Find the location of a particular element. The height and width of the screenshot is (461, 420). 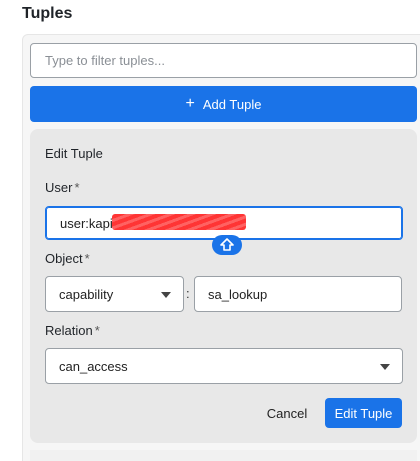

expand-arrow-icon is located at coordinates (227, 244).